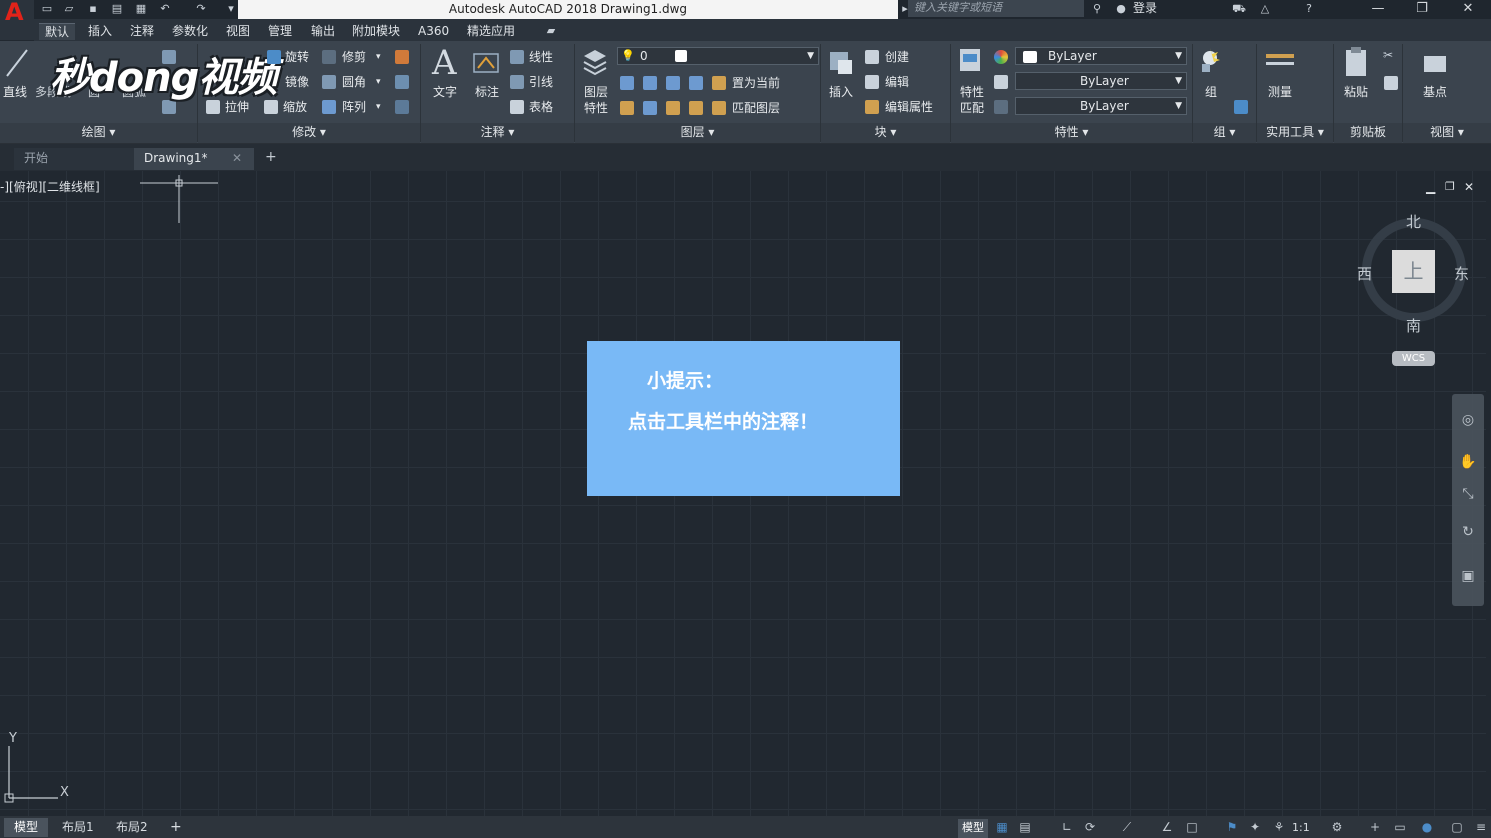  What do you see at coordinates (117, 8) in the screenshot?
I see `save-as-icon: ▤` at bounding box center [117, 8].